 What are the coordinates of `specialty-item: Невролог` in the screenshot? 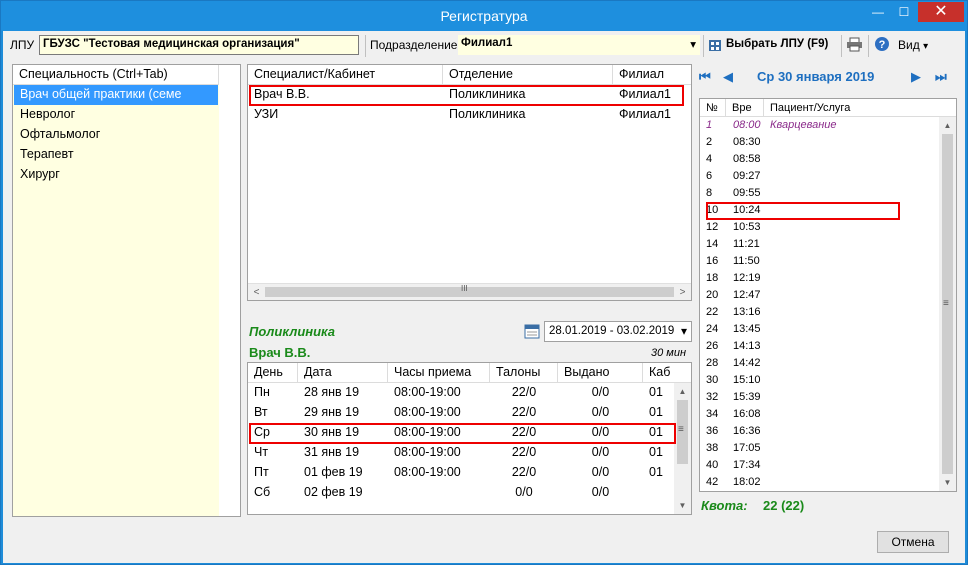 It's located at (116, 115).